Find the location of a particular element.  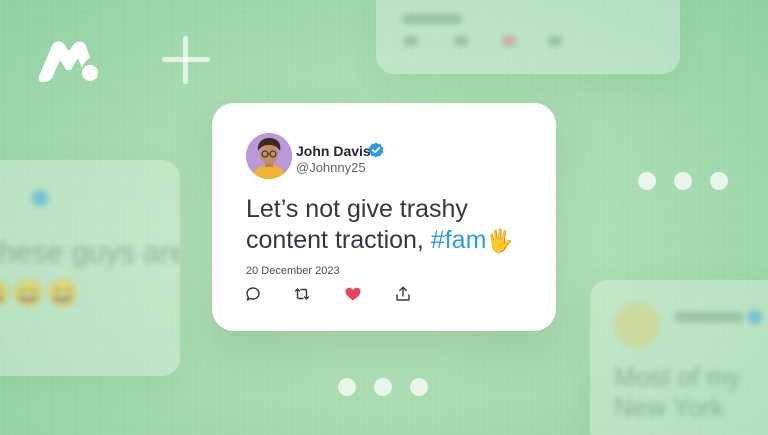

author-handle: @Johnny25 is located at coordinates (331, 167).